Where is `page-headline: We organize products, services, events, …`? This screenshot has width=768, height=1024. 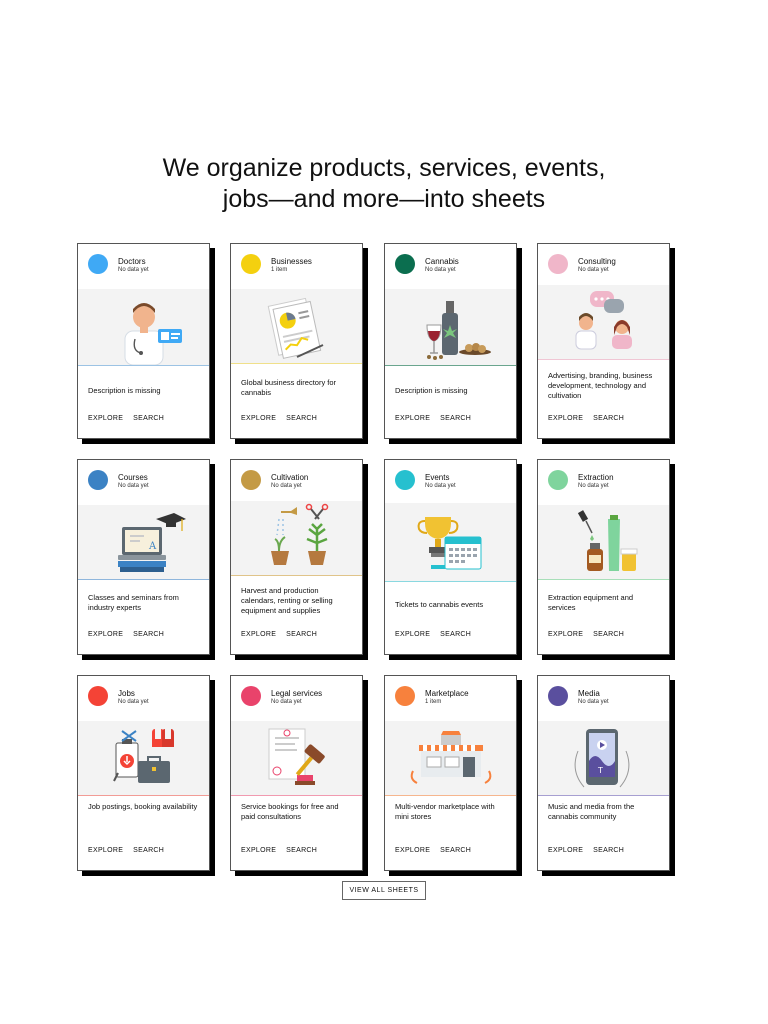 page-headline: We organize products, services, events, … is located at coordinates (384, 184).